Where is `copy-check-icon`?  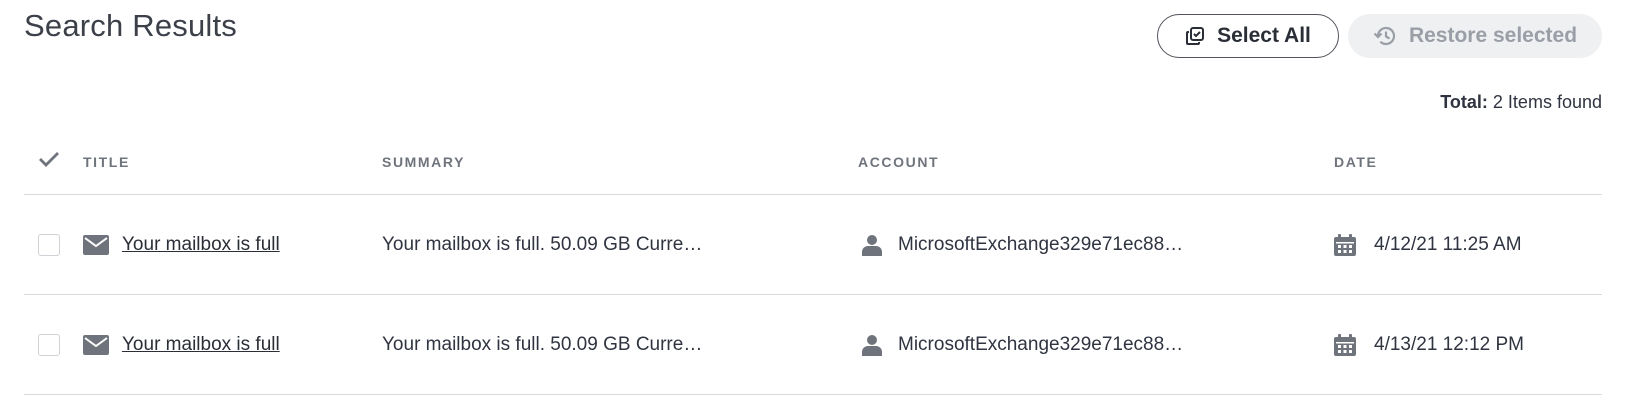
copy-check-icon is located at coordinates (1195, 36).